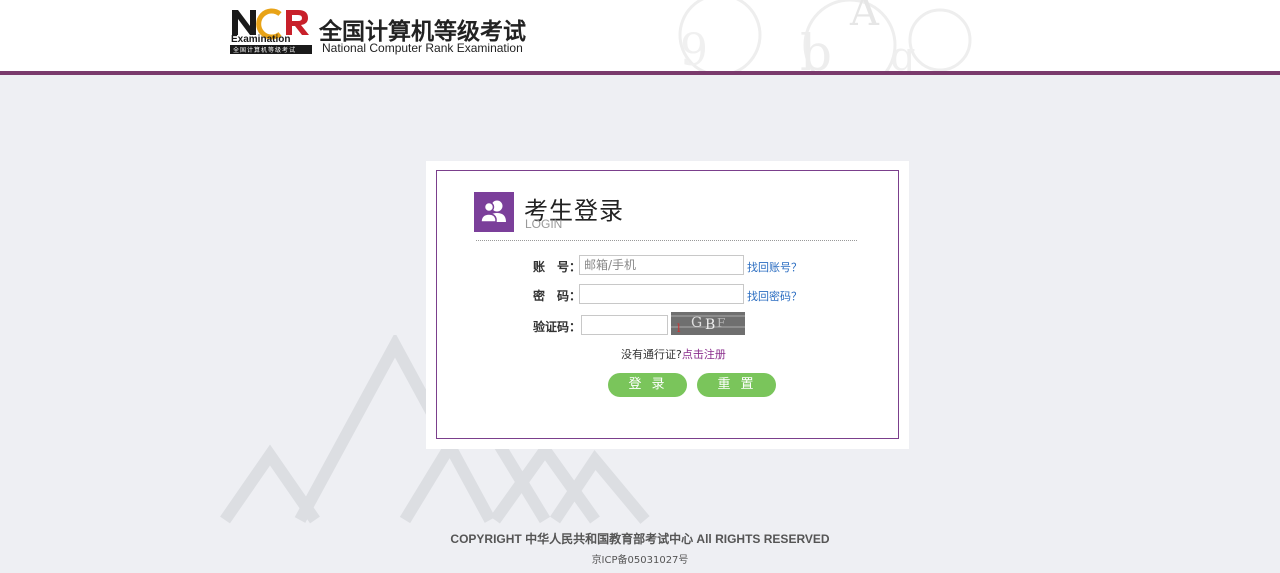  What do you see at coordinates (651, 354) in the screenshot?
I see `no-pass-text: 没有通行证?` at bounding box center [651, 354].